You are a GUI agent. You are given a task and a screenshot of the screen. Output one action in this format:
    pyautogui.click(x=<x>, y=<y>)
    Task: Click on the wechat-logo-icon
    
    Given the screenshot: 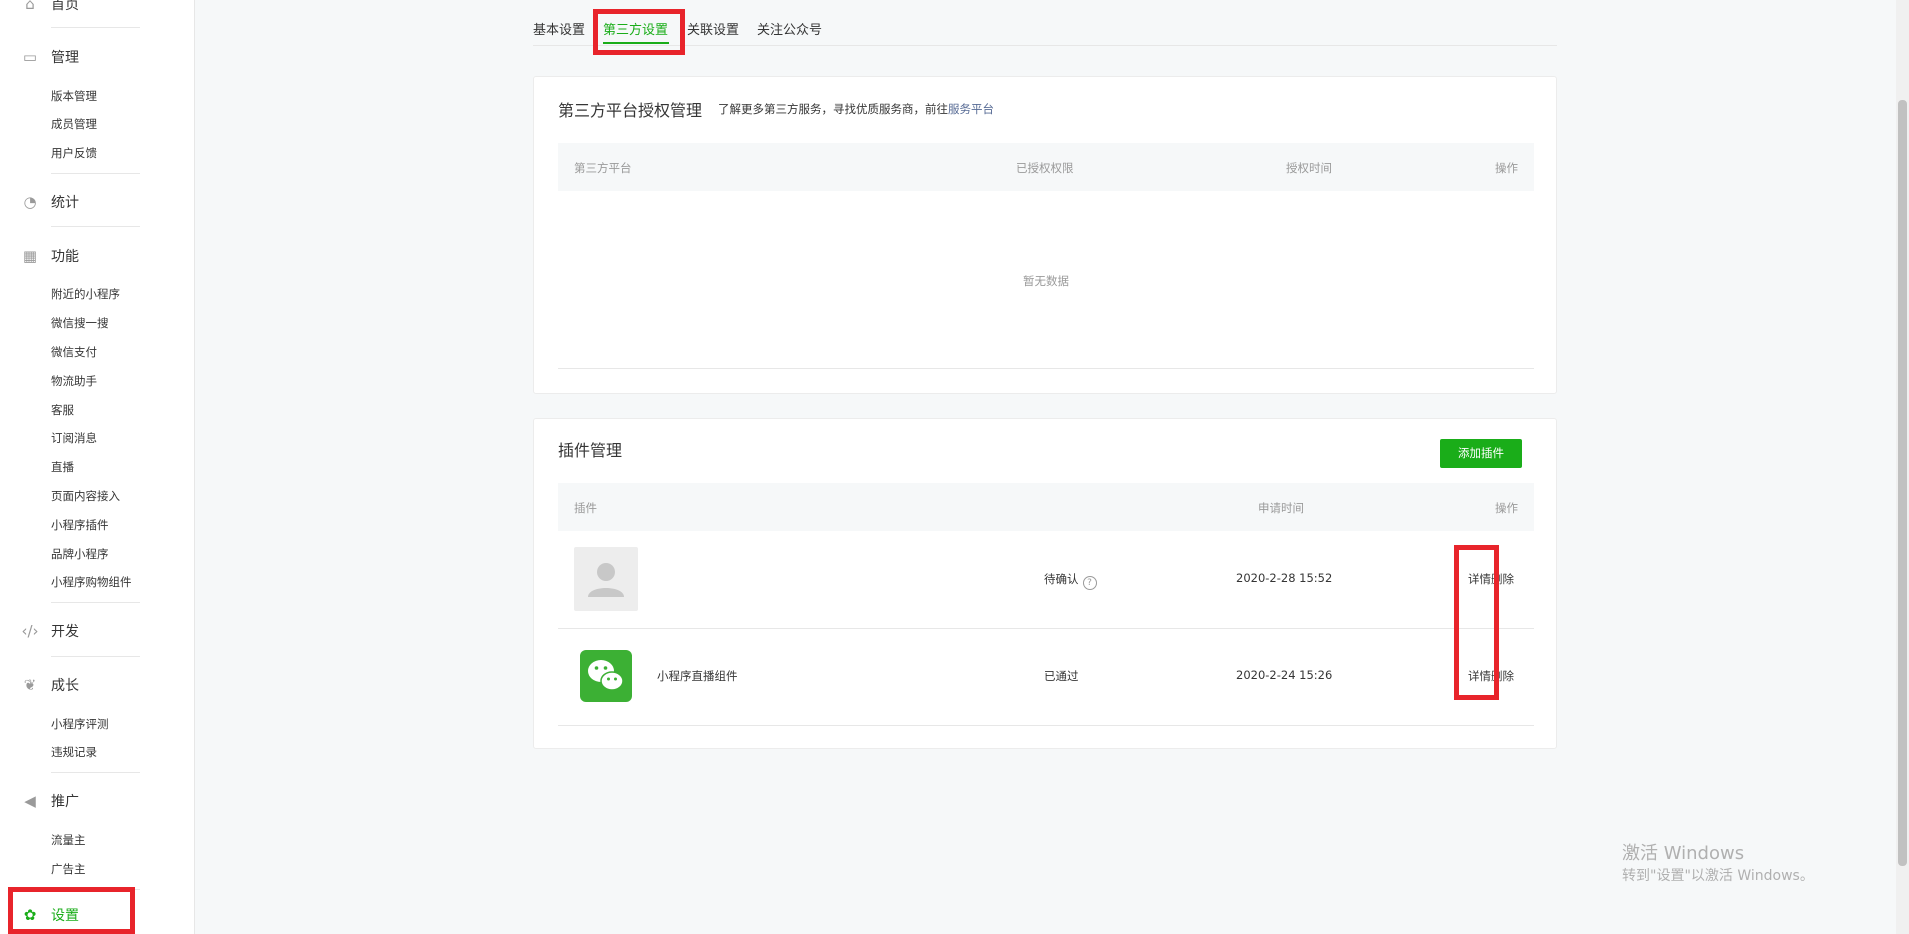 What is the action you would take?
    pyautogui.click(x=606, y=676)
    